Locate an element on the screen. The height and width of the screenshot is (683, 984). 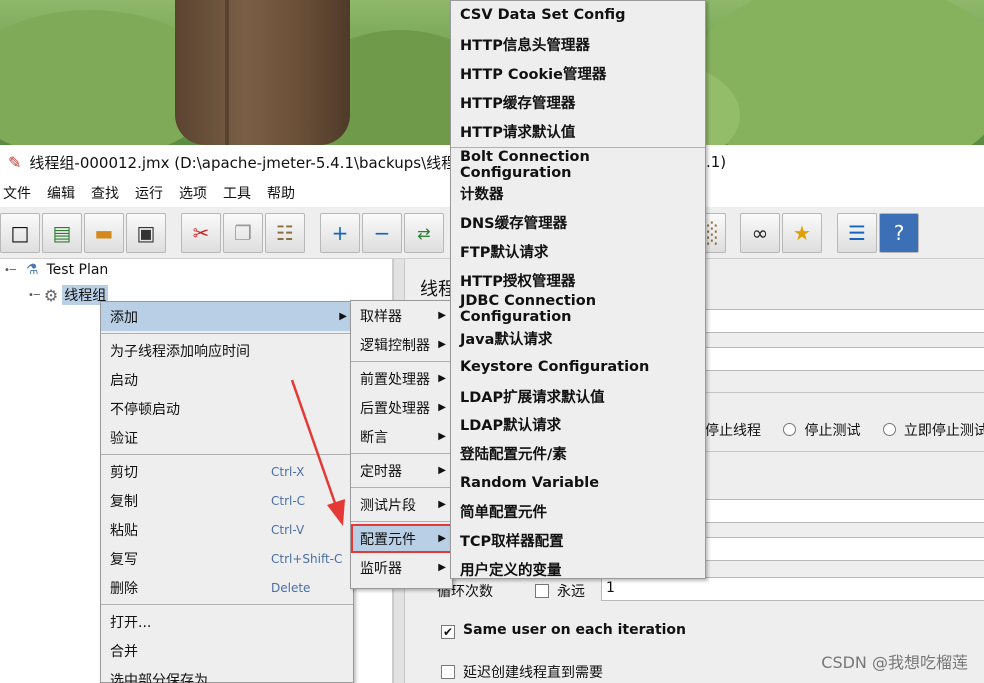
annotation-arrow is located at coordinates (317, 452).